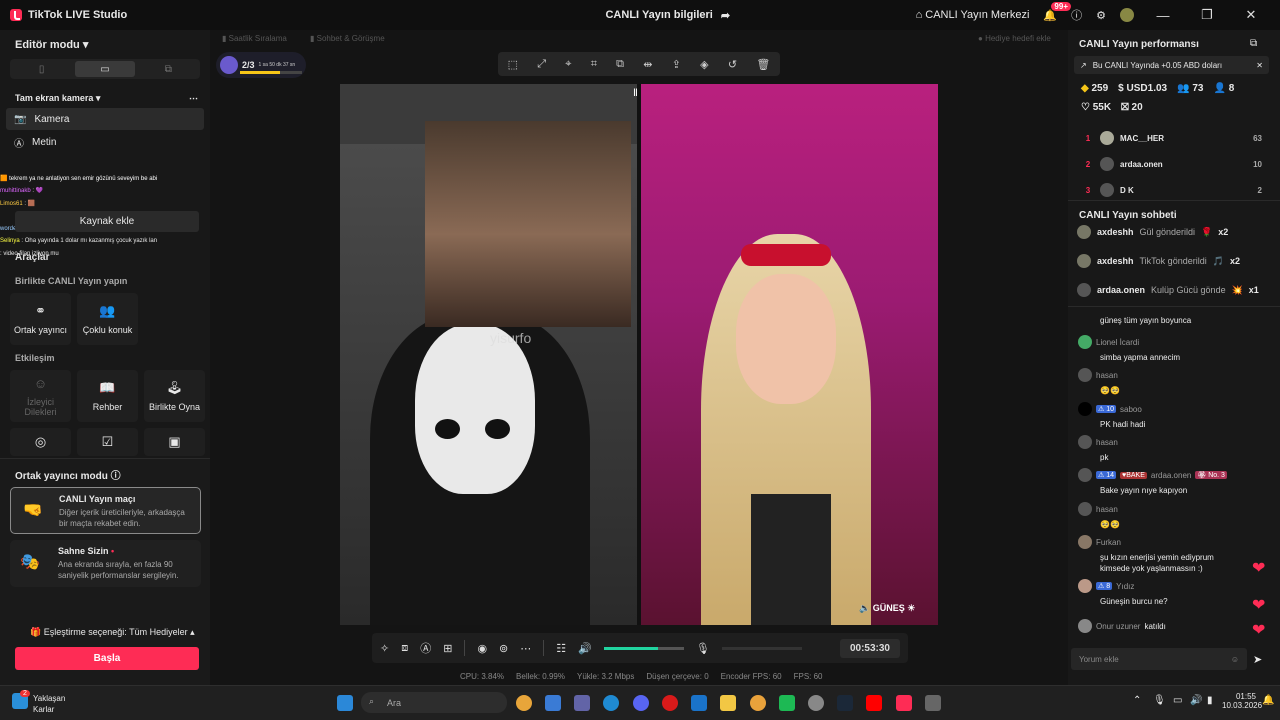  Describe the element at coordinates (761, 648) in the screenshot. I see `mic-level-slider` at that location.